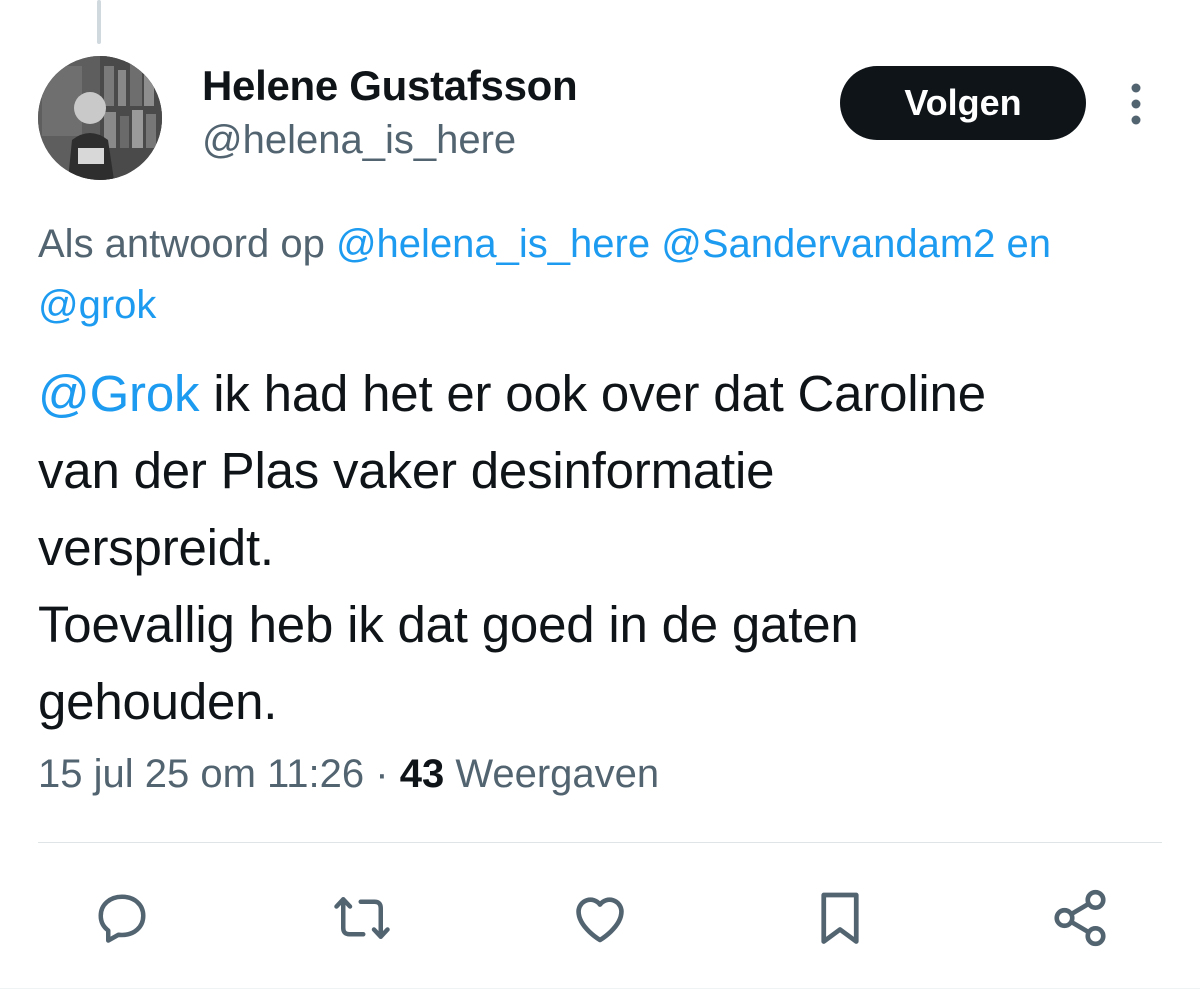 This screenshot has height=998, width=1200. What do you see at coordinates (600, 988) in the screenshot?
I see `bottom-divider` at bounding box center [600, 988].